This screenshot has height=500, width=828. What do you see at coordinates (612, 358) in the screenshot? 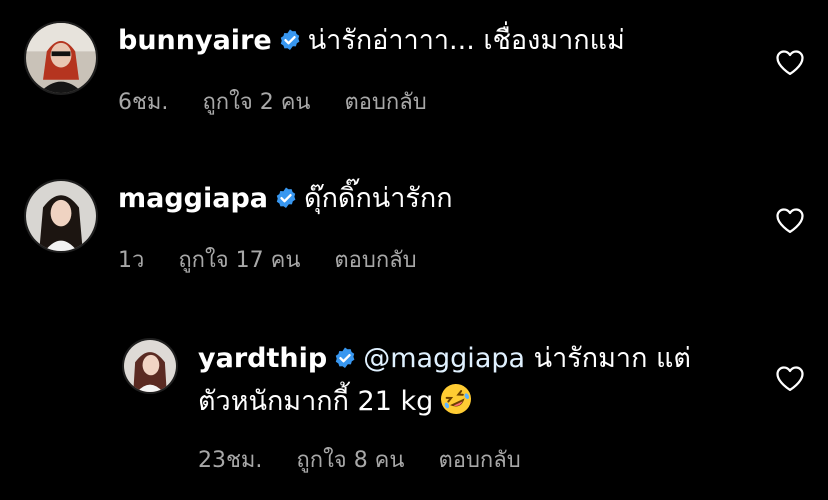
I see `reply-text-line1: น่ารักมาก แต่` at bounding box center [612, 358].